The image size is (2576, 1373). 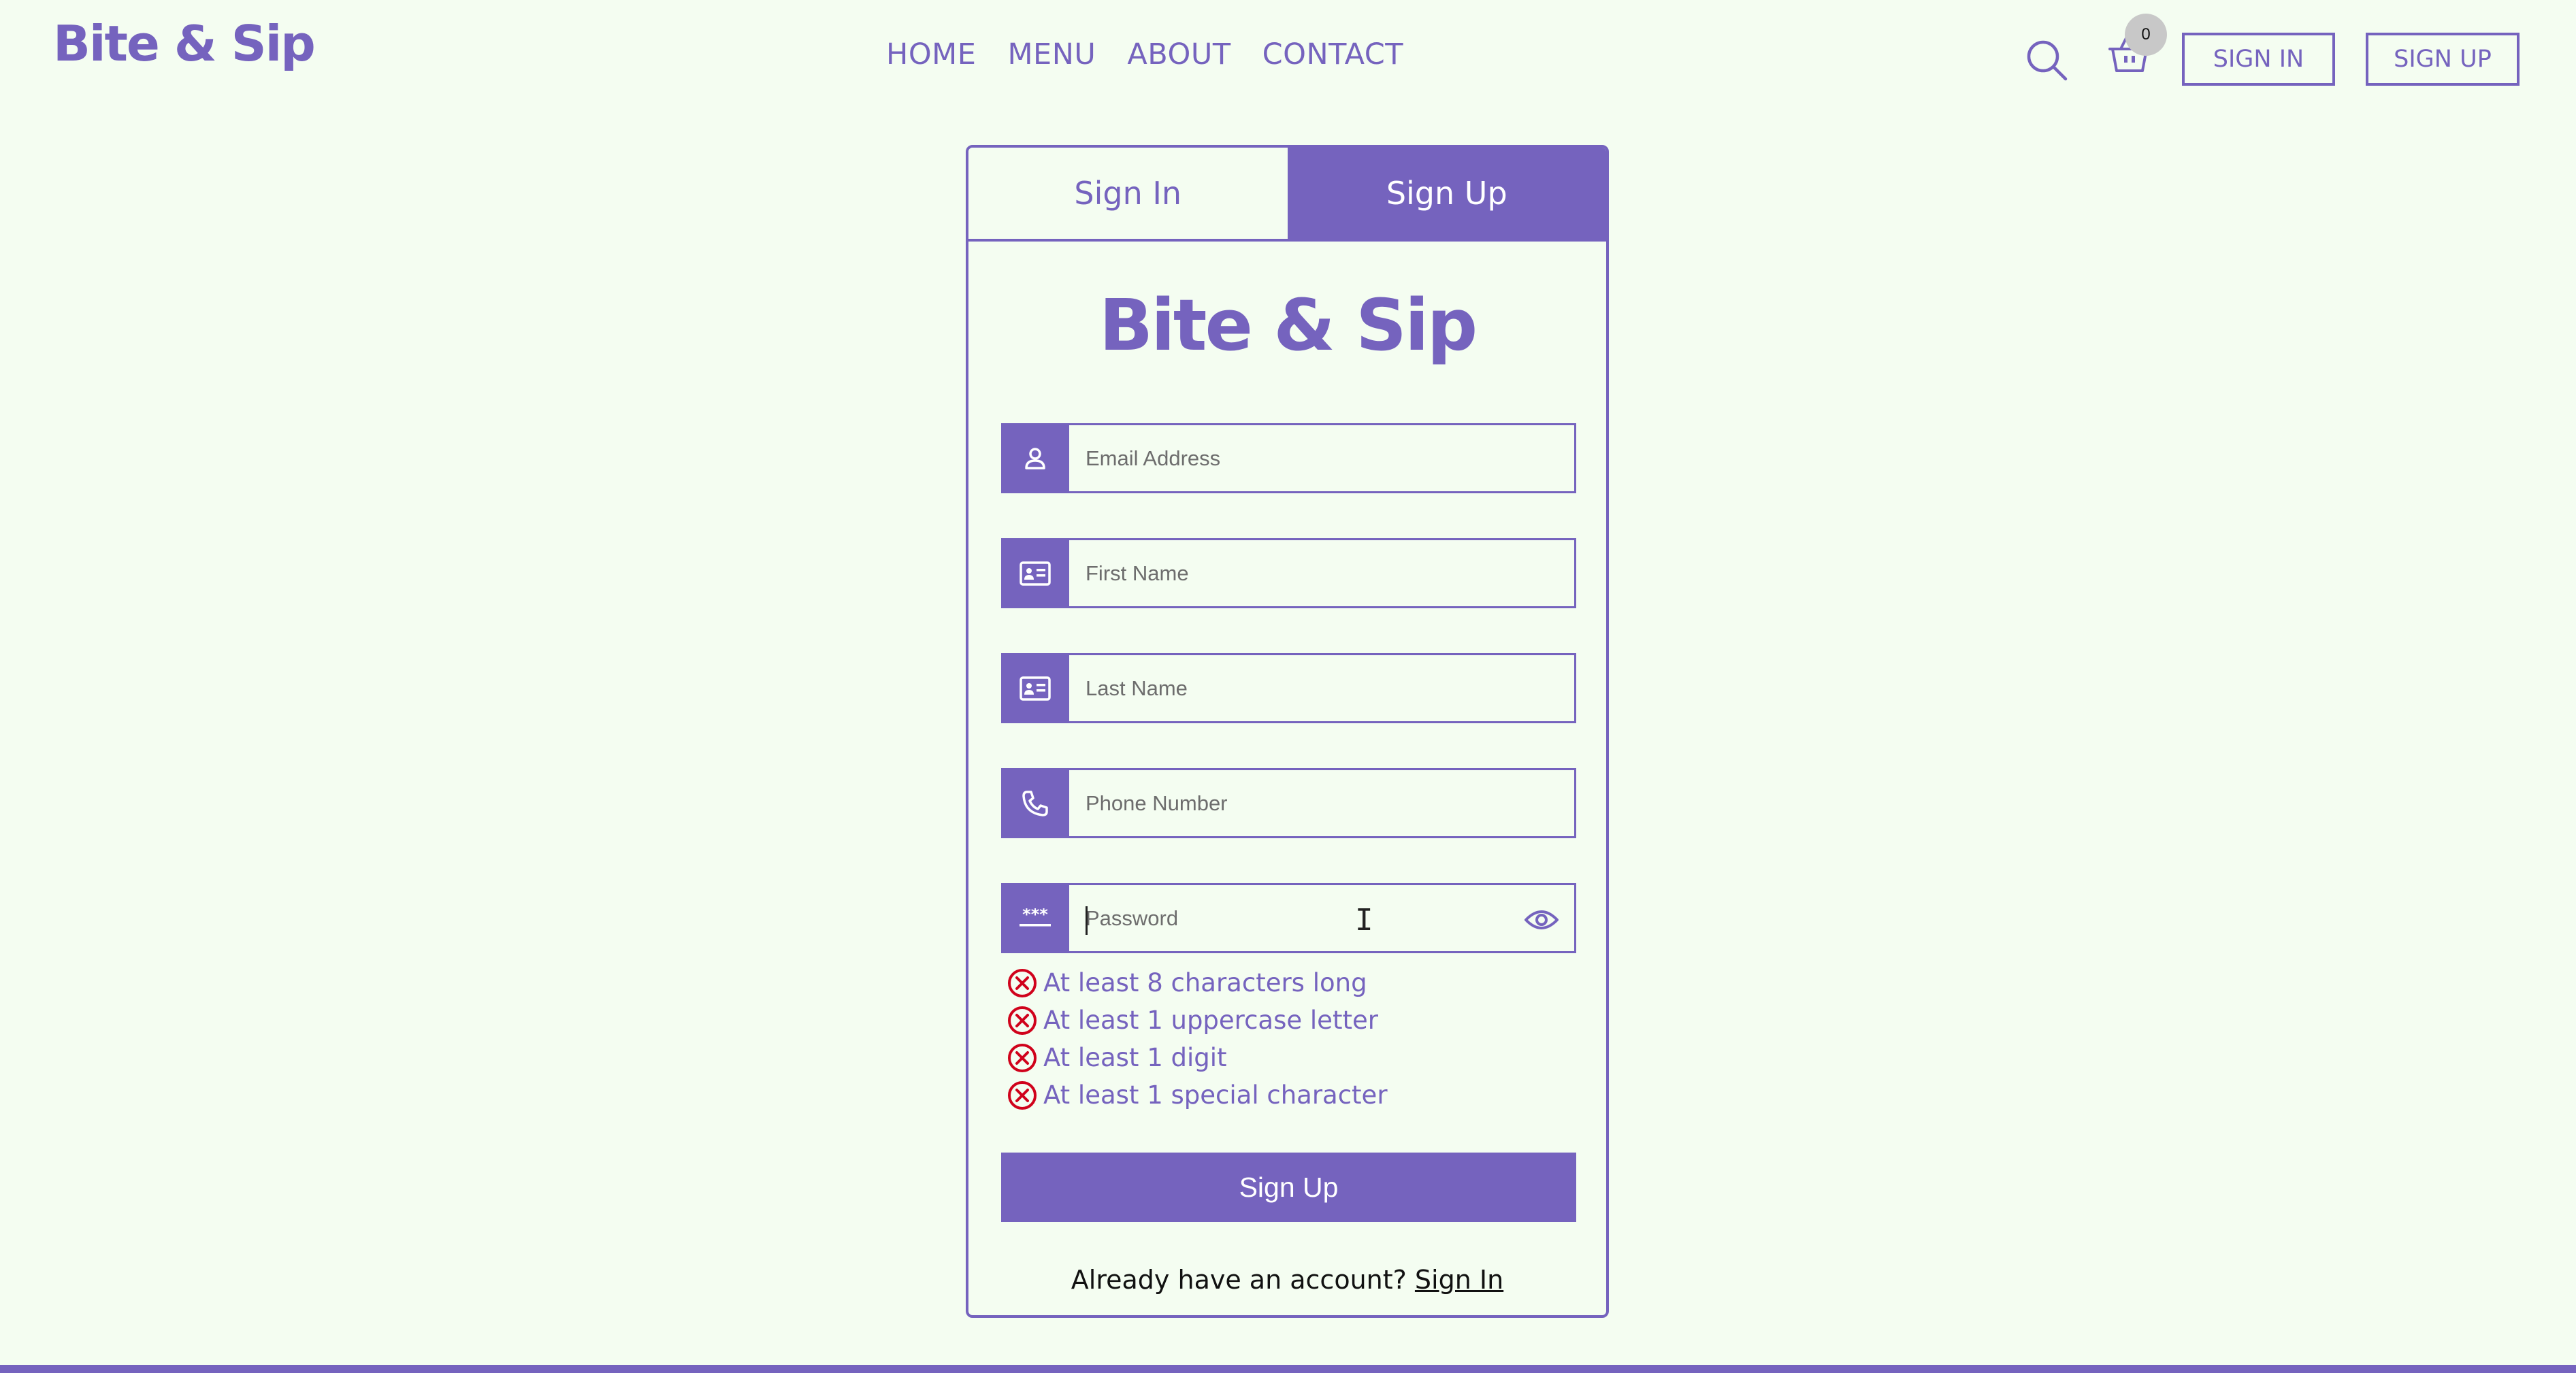 I want to click on main-nav: HOME MENU ABOUT CONTACT, so click(x=1144, y=54).